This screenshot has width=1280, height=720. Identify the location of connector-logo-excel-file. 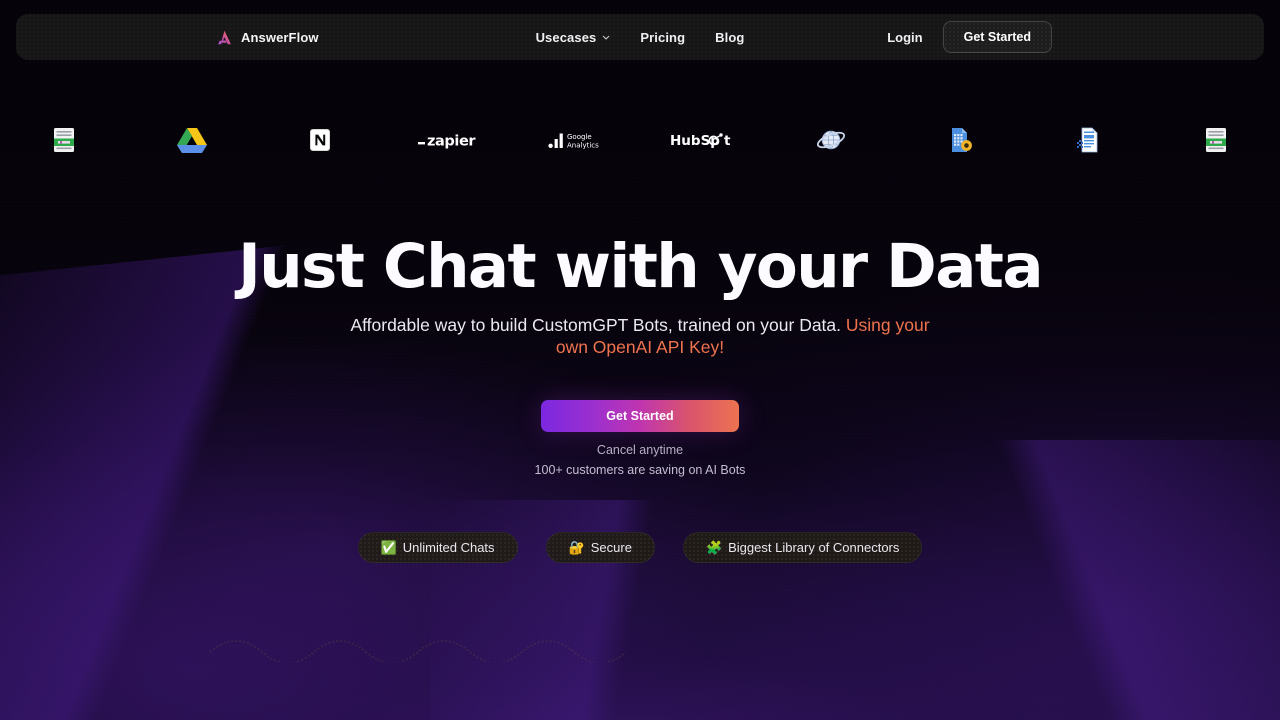
(960, 140).